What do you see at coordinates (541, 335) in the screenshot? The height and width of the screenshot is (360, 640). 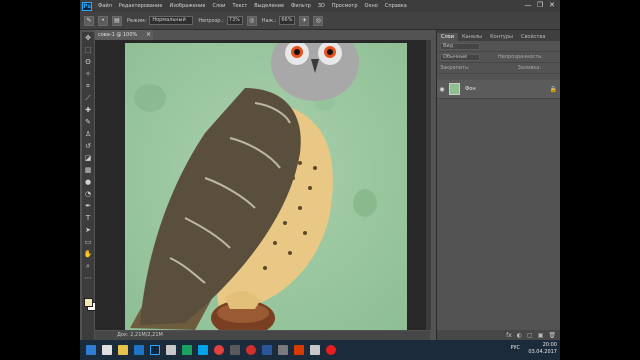 I see `new-layer-icon: ▣` at bounding box center [541, 335].